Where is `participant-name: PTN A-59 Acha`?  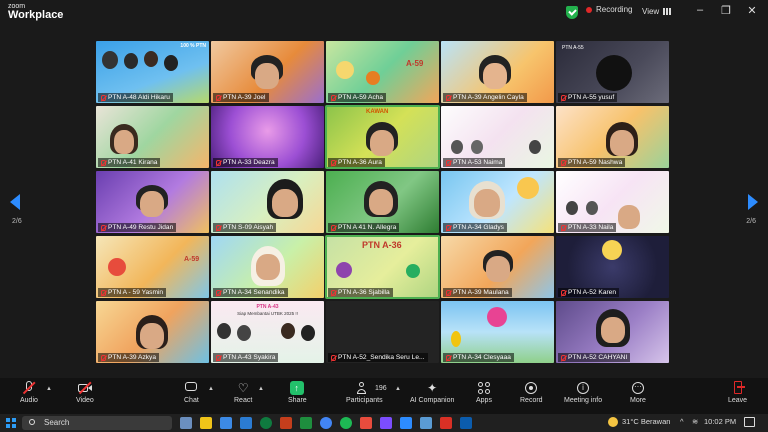 participant-name: PTN A-59 Acha is located at coordinates (357, 97).